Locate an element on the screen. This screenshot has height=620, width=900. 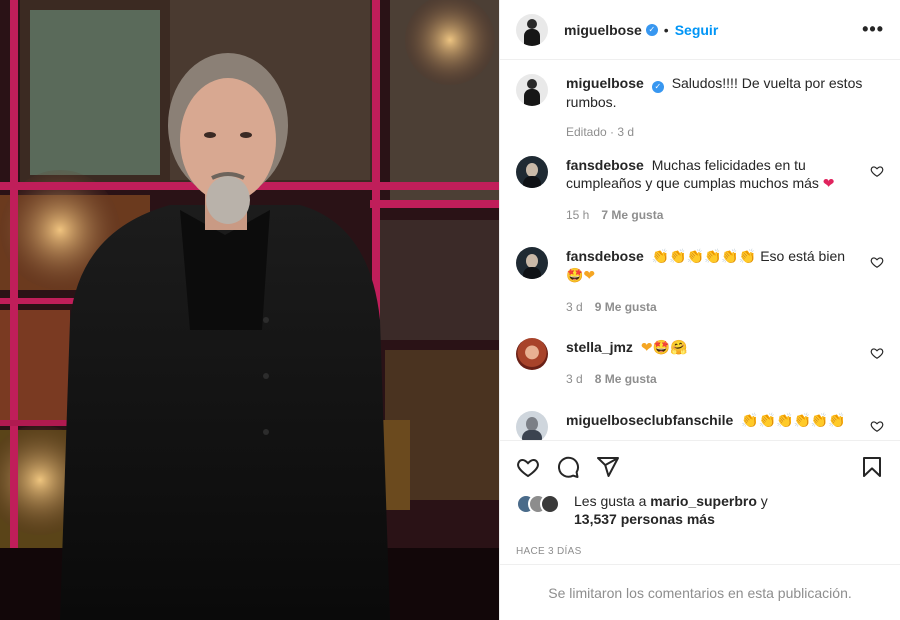
more-options-icon: ••• is located at coordinates (873, 29).